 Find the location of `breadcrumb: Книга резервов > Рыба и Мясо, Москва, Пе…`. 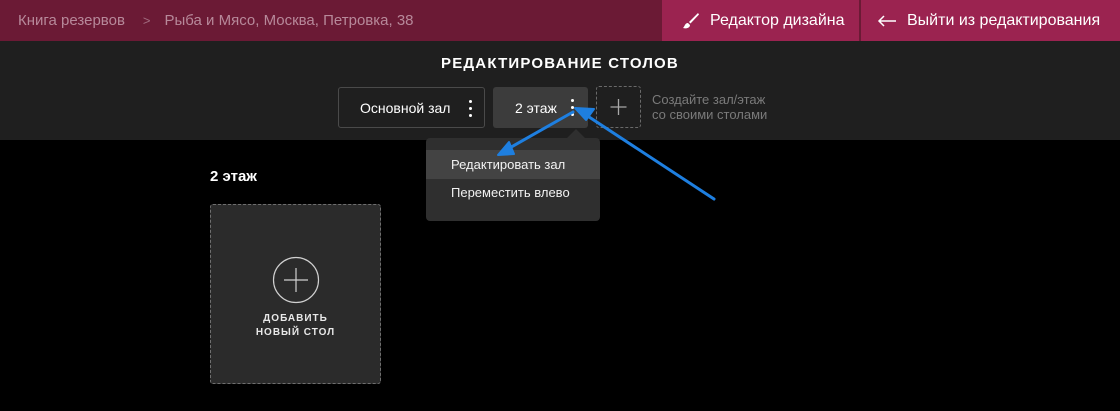

breadcrumb: Книга резервов > Рыба и Мясо, Москва, Пе… is located at coordinates (216, 20).